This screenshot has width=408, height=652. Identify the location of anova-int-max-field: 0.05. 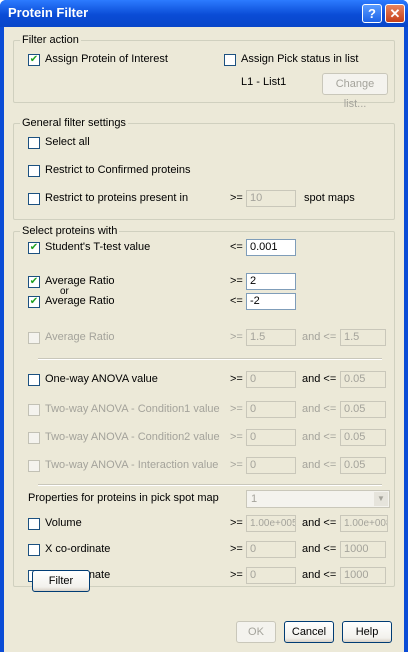
(363, 465).